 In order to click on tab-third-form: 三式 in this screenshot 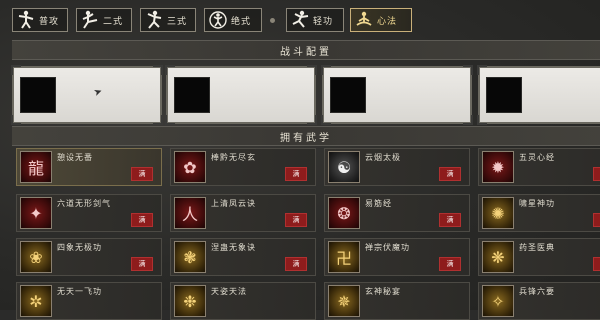, I will do `click(168, 20)`.